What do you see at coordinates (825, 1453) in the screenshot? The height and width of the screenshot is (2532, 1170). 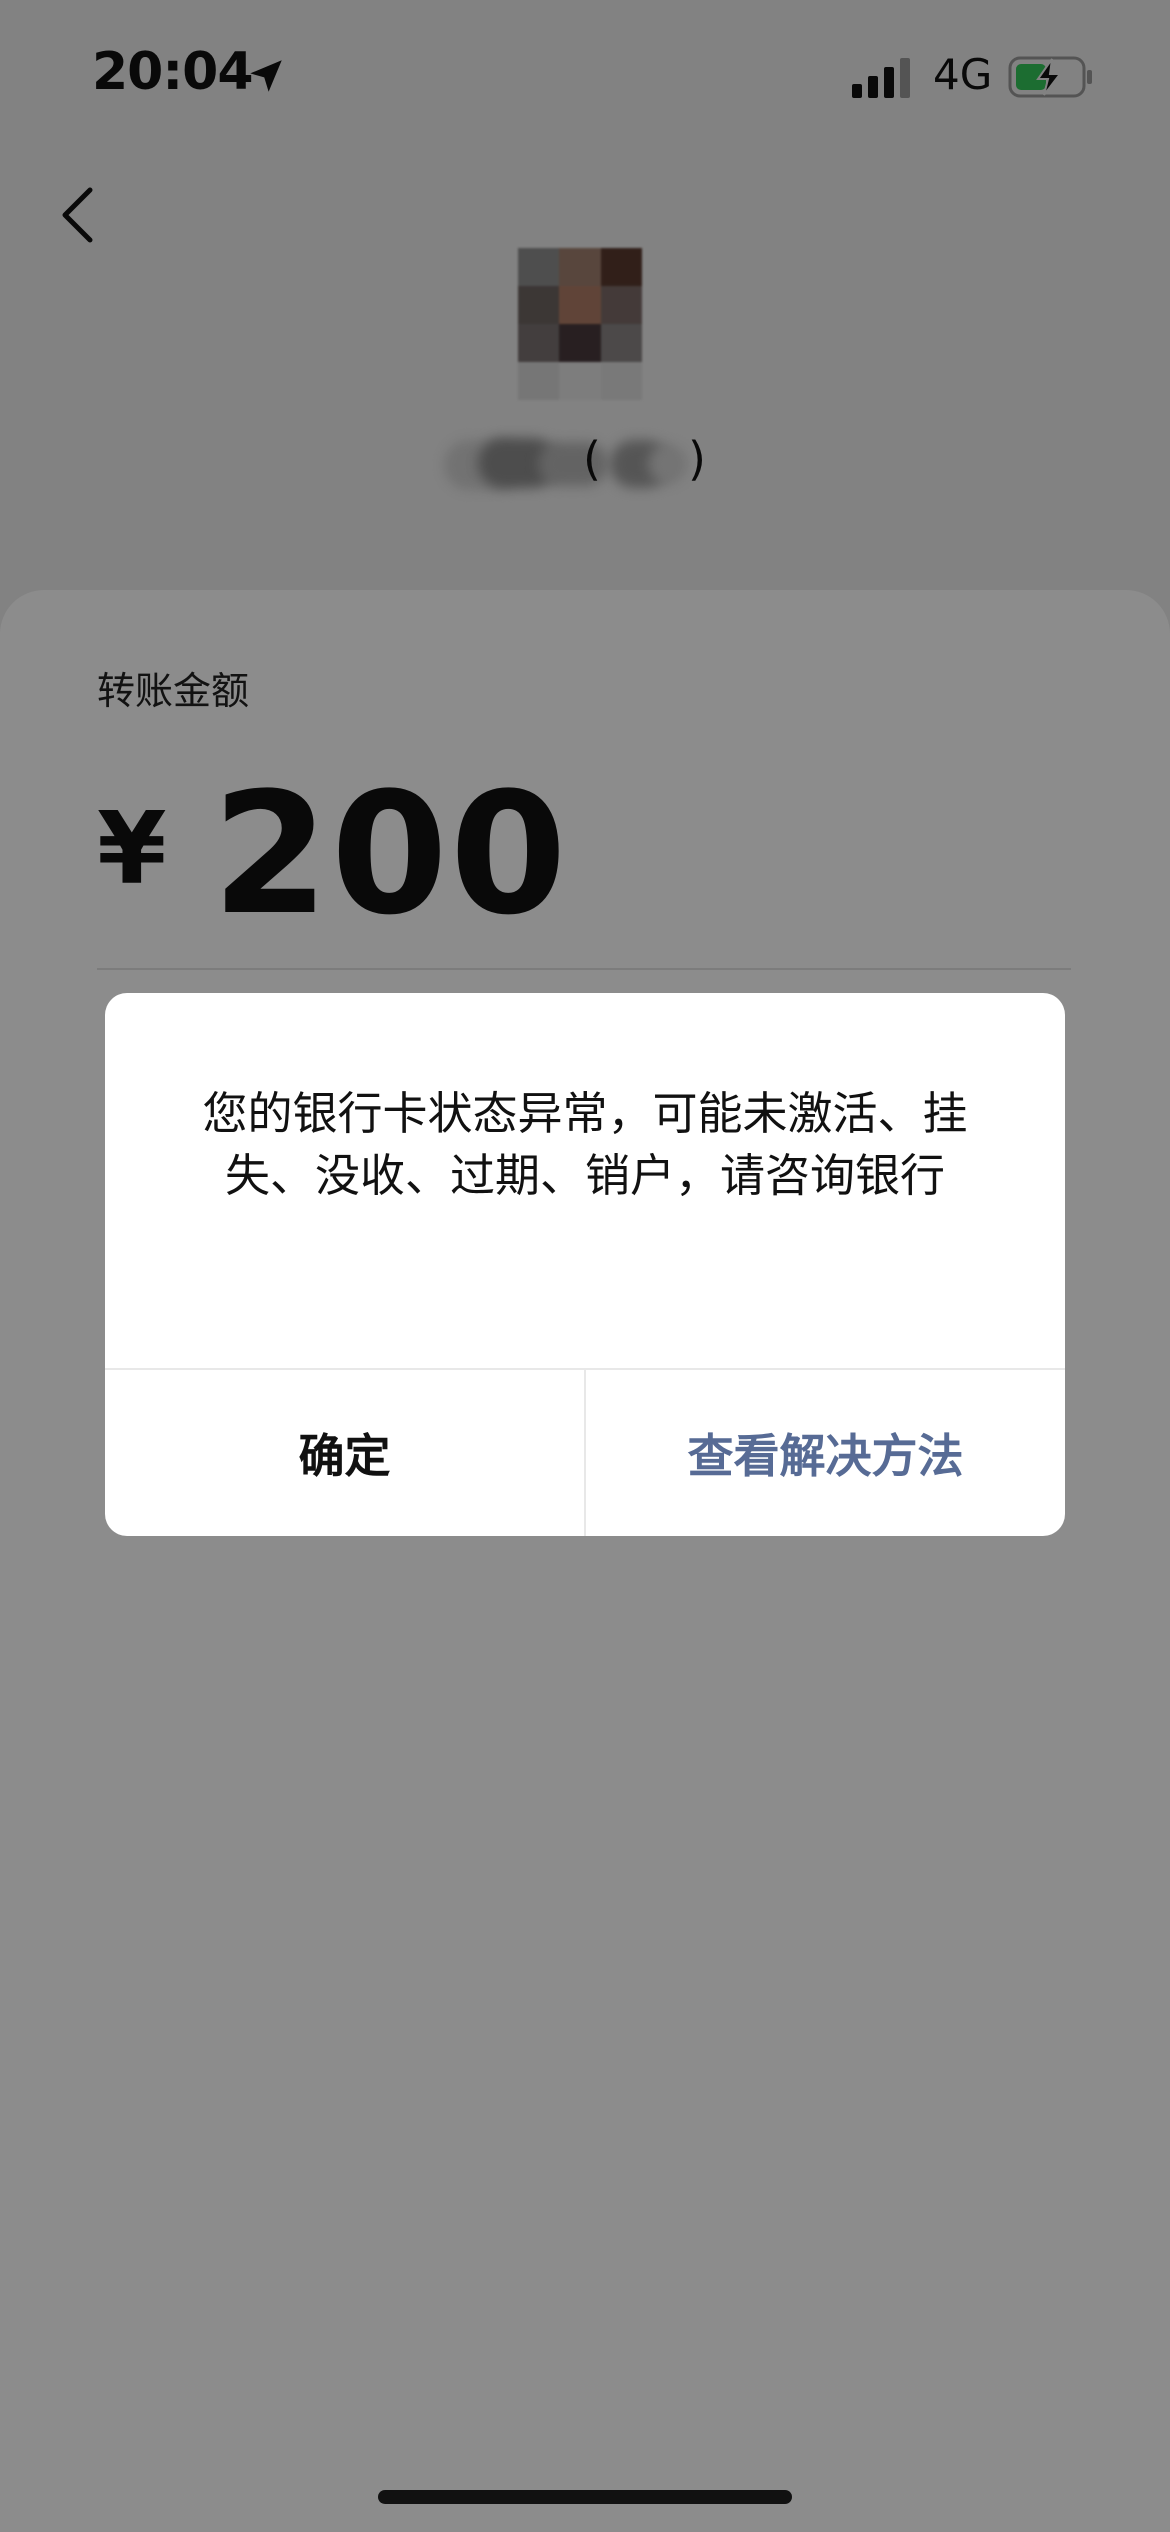 I see `view-solution-button: 查看解决方法` at bounding box center [825, 1453].